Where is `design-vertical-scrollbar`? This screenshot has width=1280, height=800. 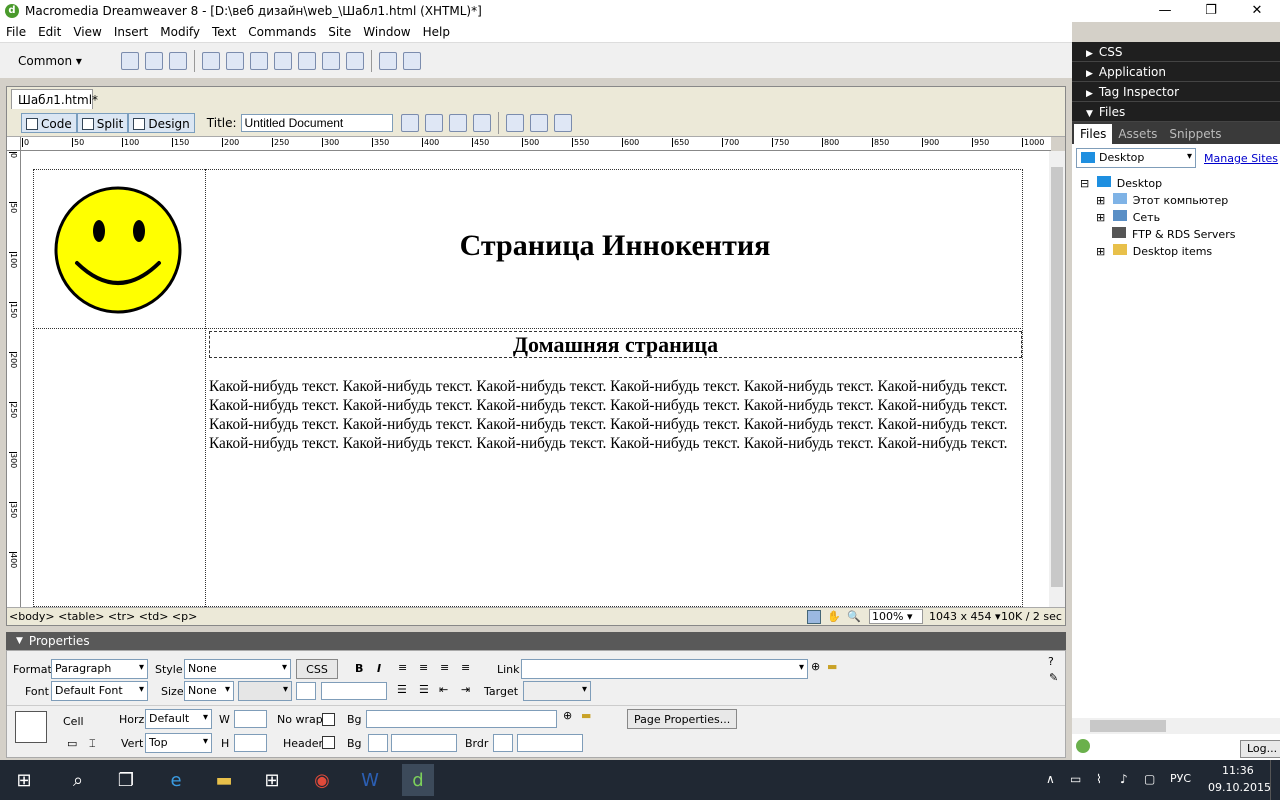
design-vertical-scrollbar is located at coordinates (1057, 379).